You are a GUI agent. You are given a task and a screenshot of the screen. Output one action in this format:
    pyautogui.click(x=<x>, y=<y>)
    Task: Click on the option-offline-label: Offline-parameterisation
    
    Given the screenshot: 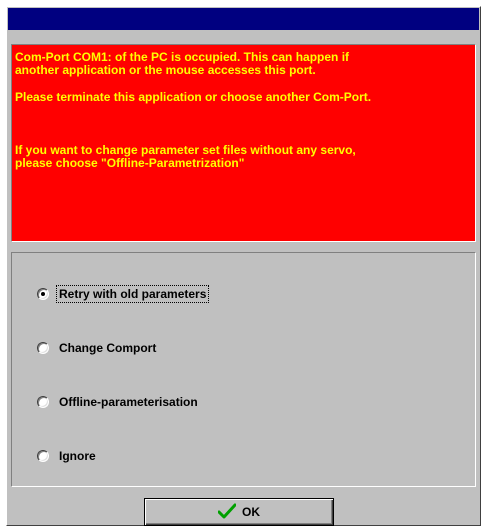 What is the action you would take?
    pyautogui.click(x=128, y=402)
    